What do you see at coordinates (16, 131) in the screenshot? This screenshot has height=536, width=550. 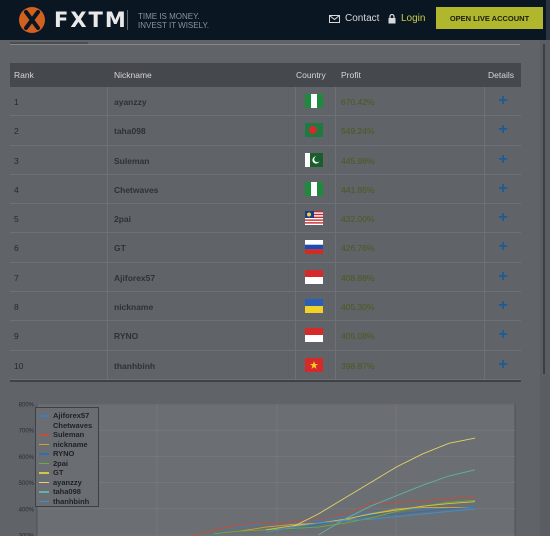 I see `rank-cell: 2` at bounding box center [16, 131].